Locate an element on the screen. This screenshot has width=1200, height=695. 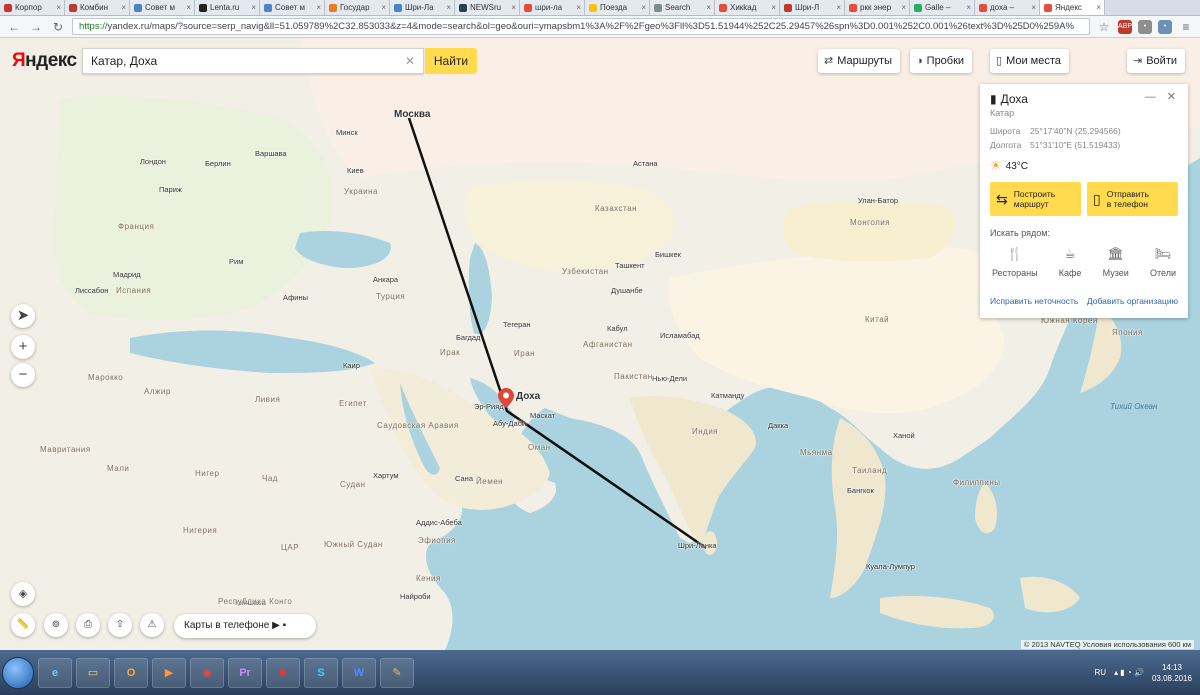
app-icon: ■ is located at coordinates (283, 672).